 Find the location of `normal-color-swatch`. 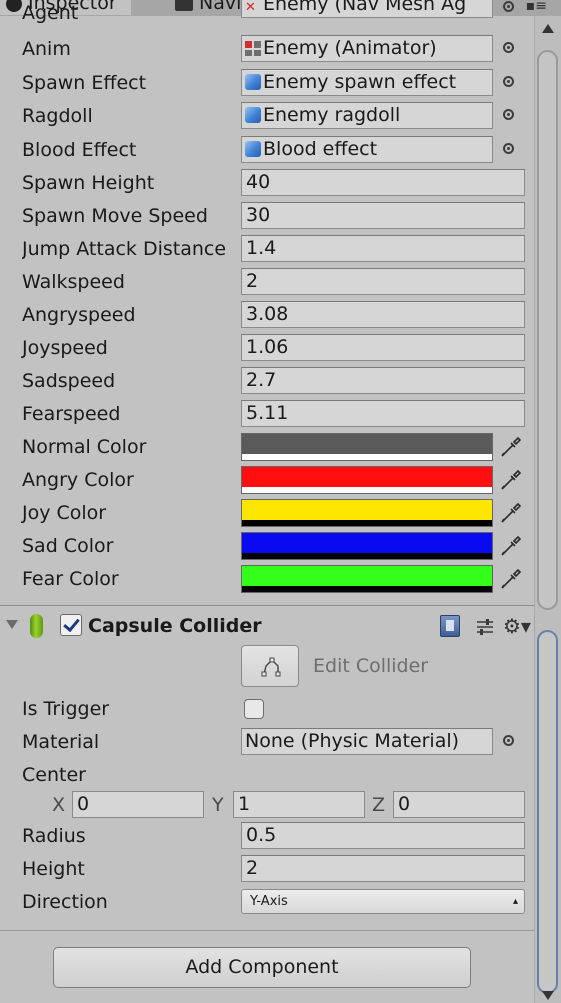

normal-color-swatch is located at coordinates (367, 447).